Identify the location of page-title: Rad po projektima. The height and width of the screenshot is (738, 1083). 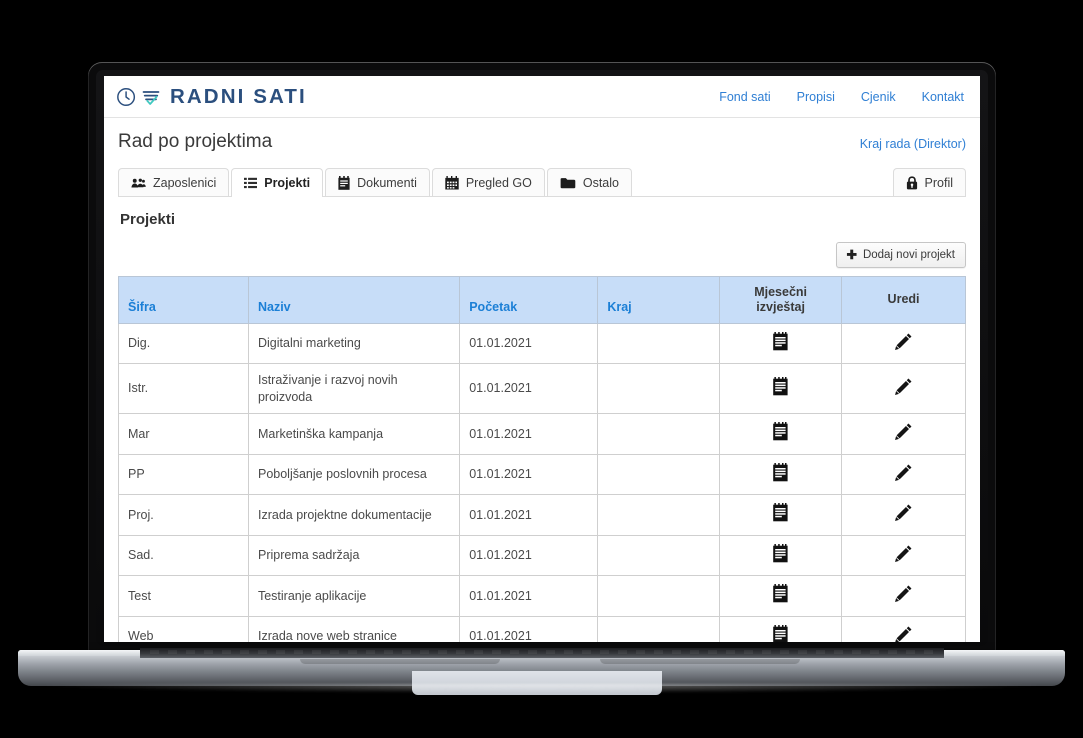
(195, 141).